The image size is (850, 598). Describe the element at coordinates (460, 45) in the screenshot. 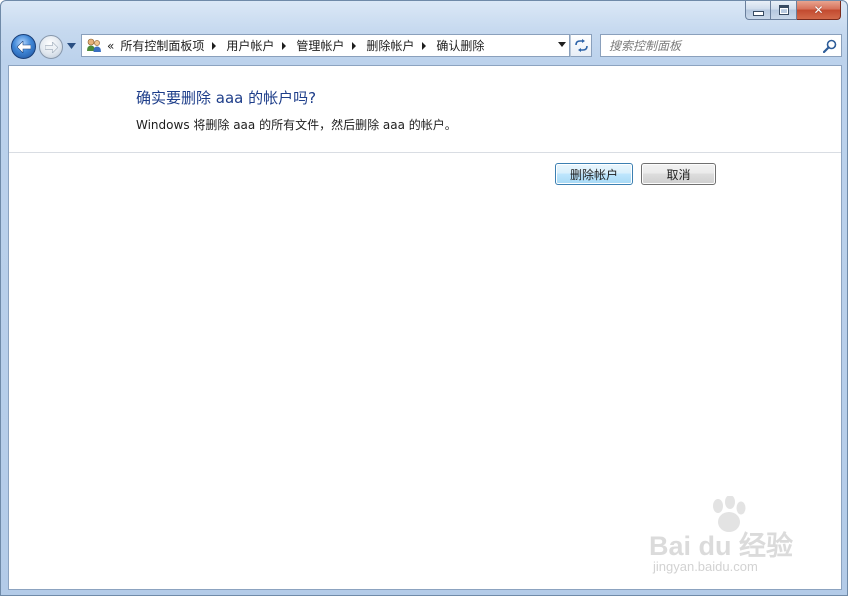

I see `breadcrumb-item: 确认删除` at that location.